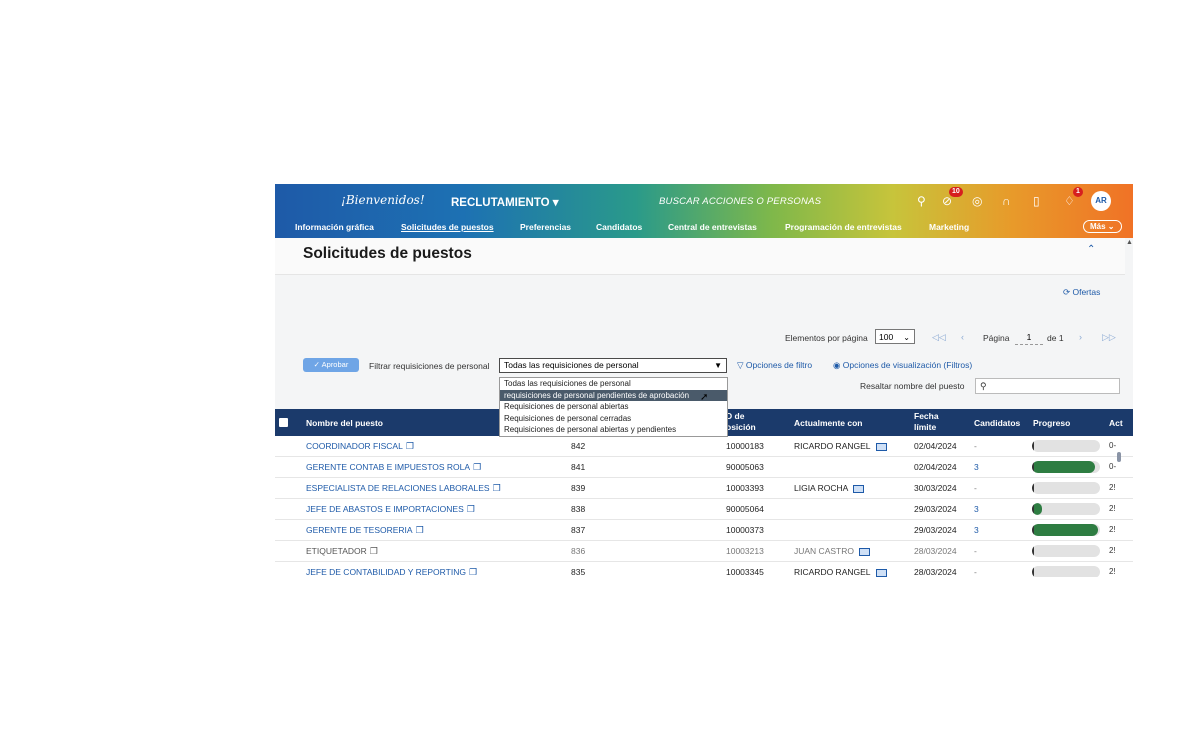  Describe the element at coordinates (712, 227) in the screenshot. I see `nav-central-de-entrevistas: Central de entrevistas` at that location.